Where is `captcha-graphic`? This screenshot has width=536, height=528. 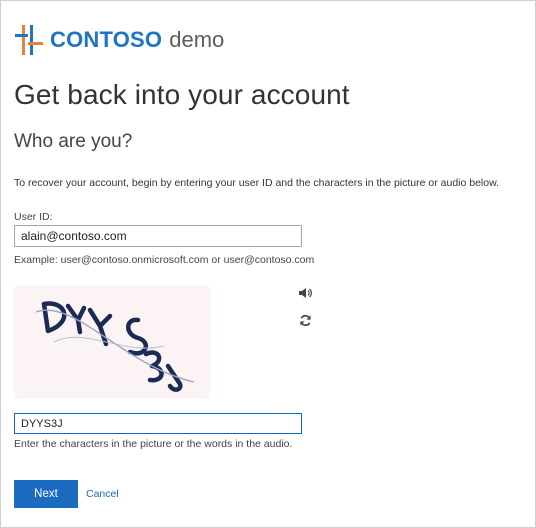
captcha-graphic is located at coordinates (115, 346).